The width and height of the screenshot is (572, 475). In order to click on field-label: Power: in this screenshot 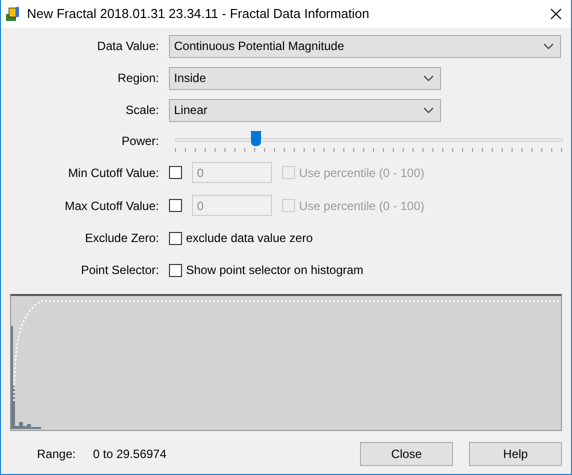, I will do `click(140, 141)`.